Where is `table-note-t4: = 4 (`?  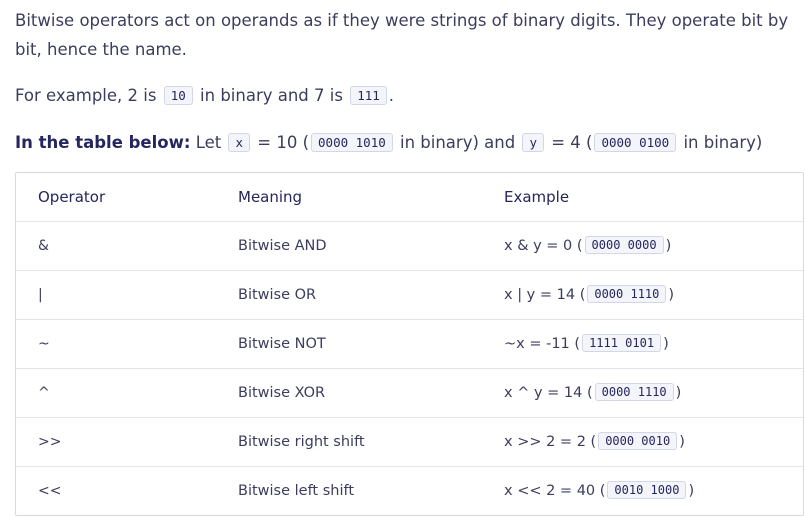
table-note-t4: = 4 ( is located at coordinates (569, 142).